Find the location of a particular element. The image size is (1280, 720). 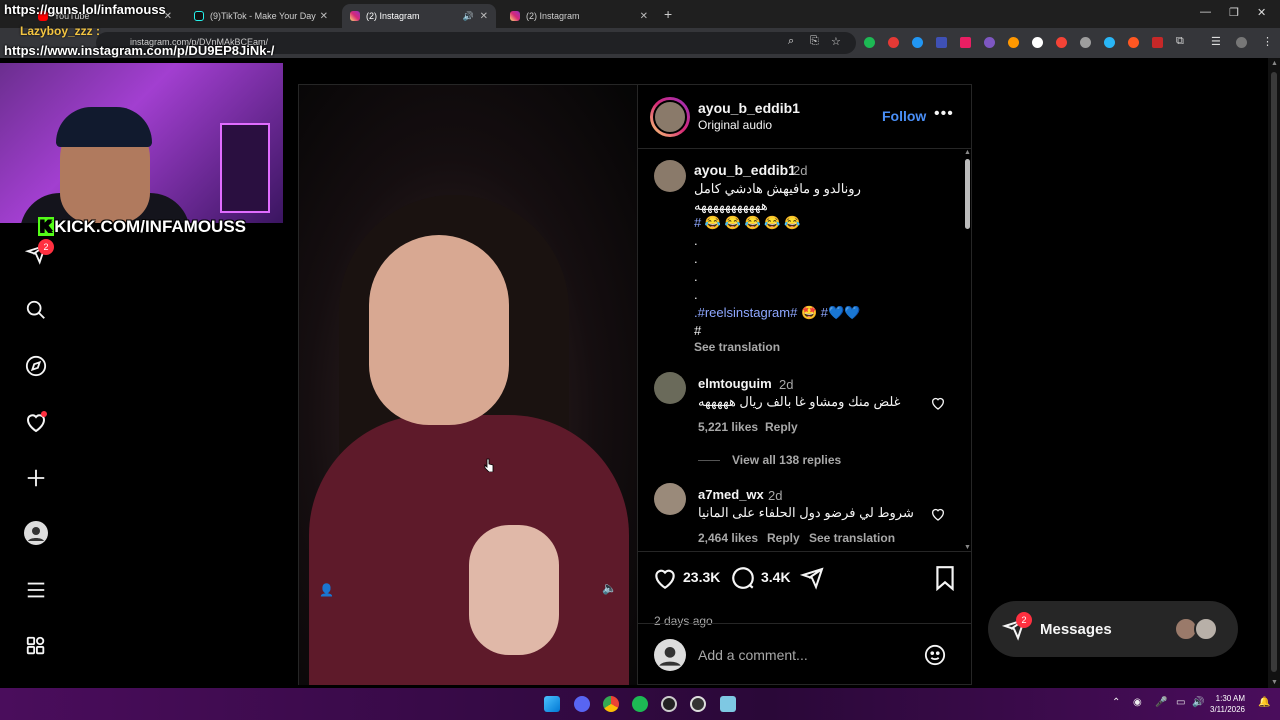

tab-label: (2) Instagram is located at coordinates (553, 16).